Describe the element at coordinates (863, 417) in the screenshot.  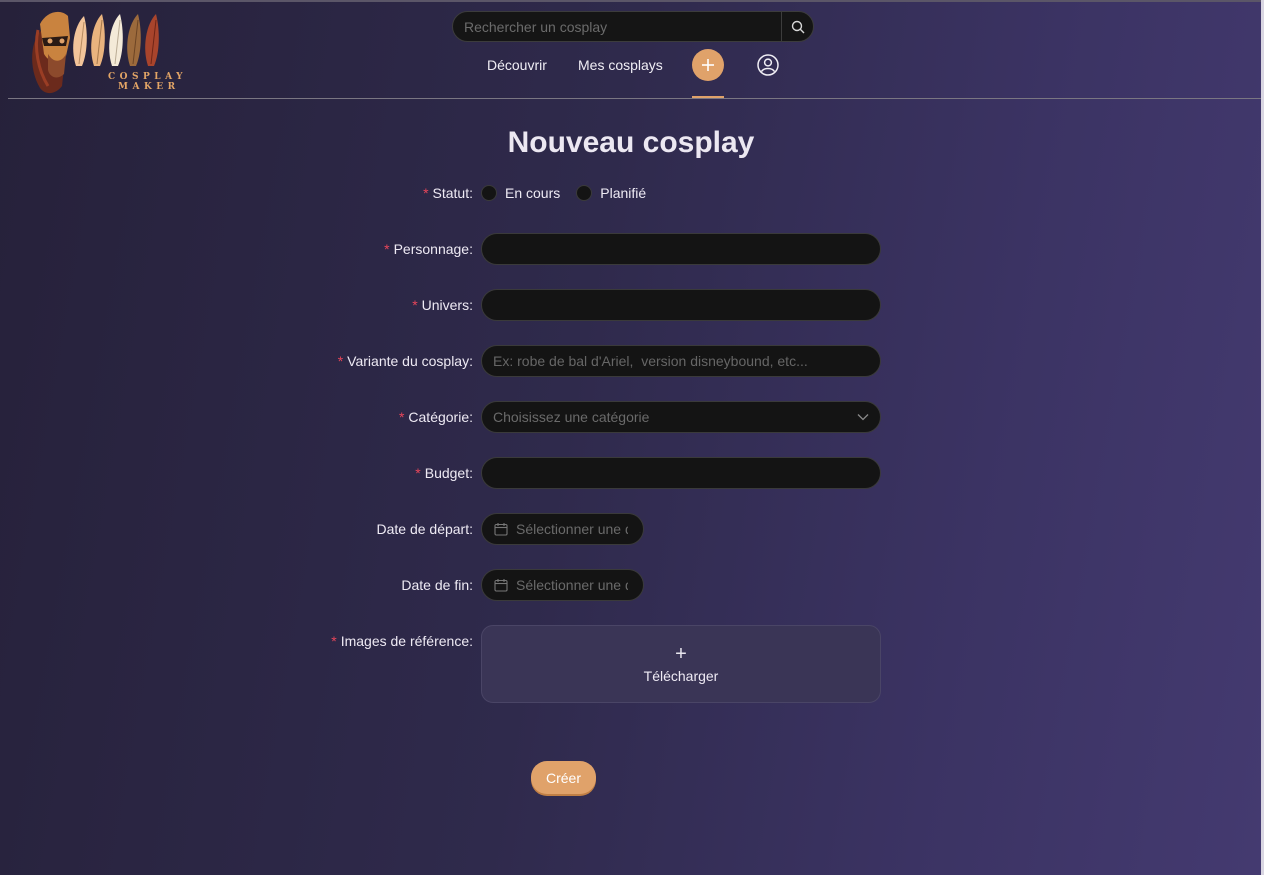
I see `chevron-down-icon` at that location.